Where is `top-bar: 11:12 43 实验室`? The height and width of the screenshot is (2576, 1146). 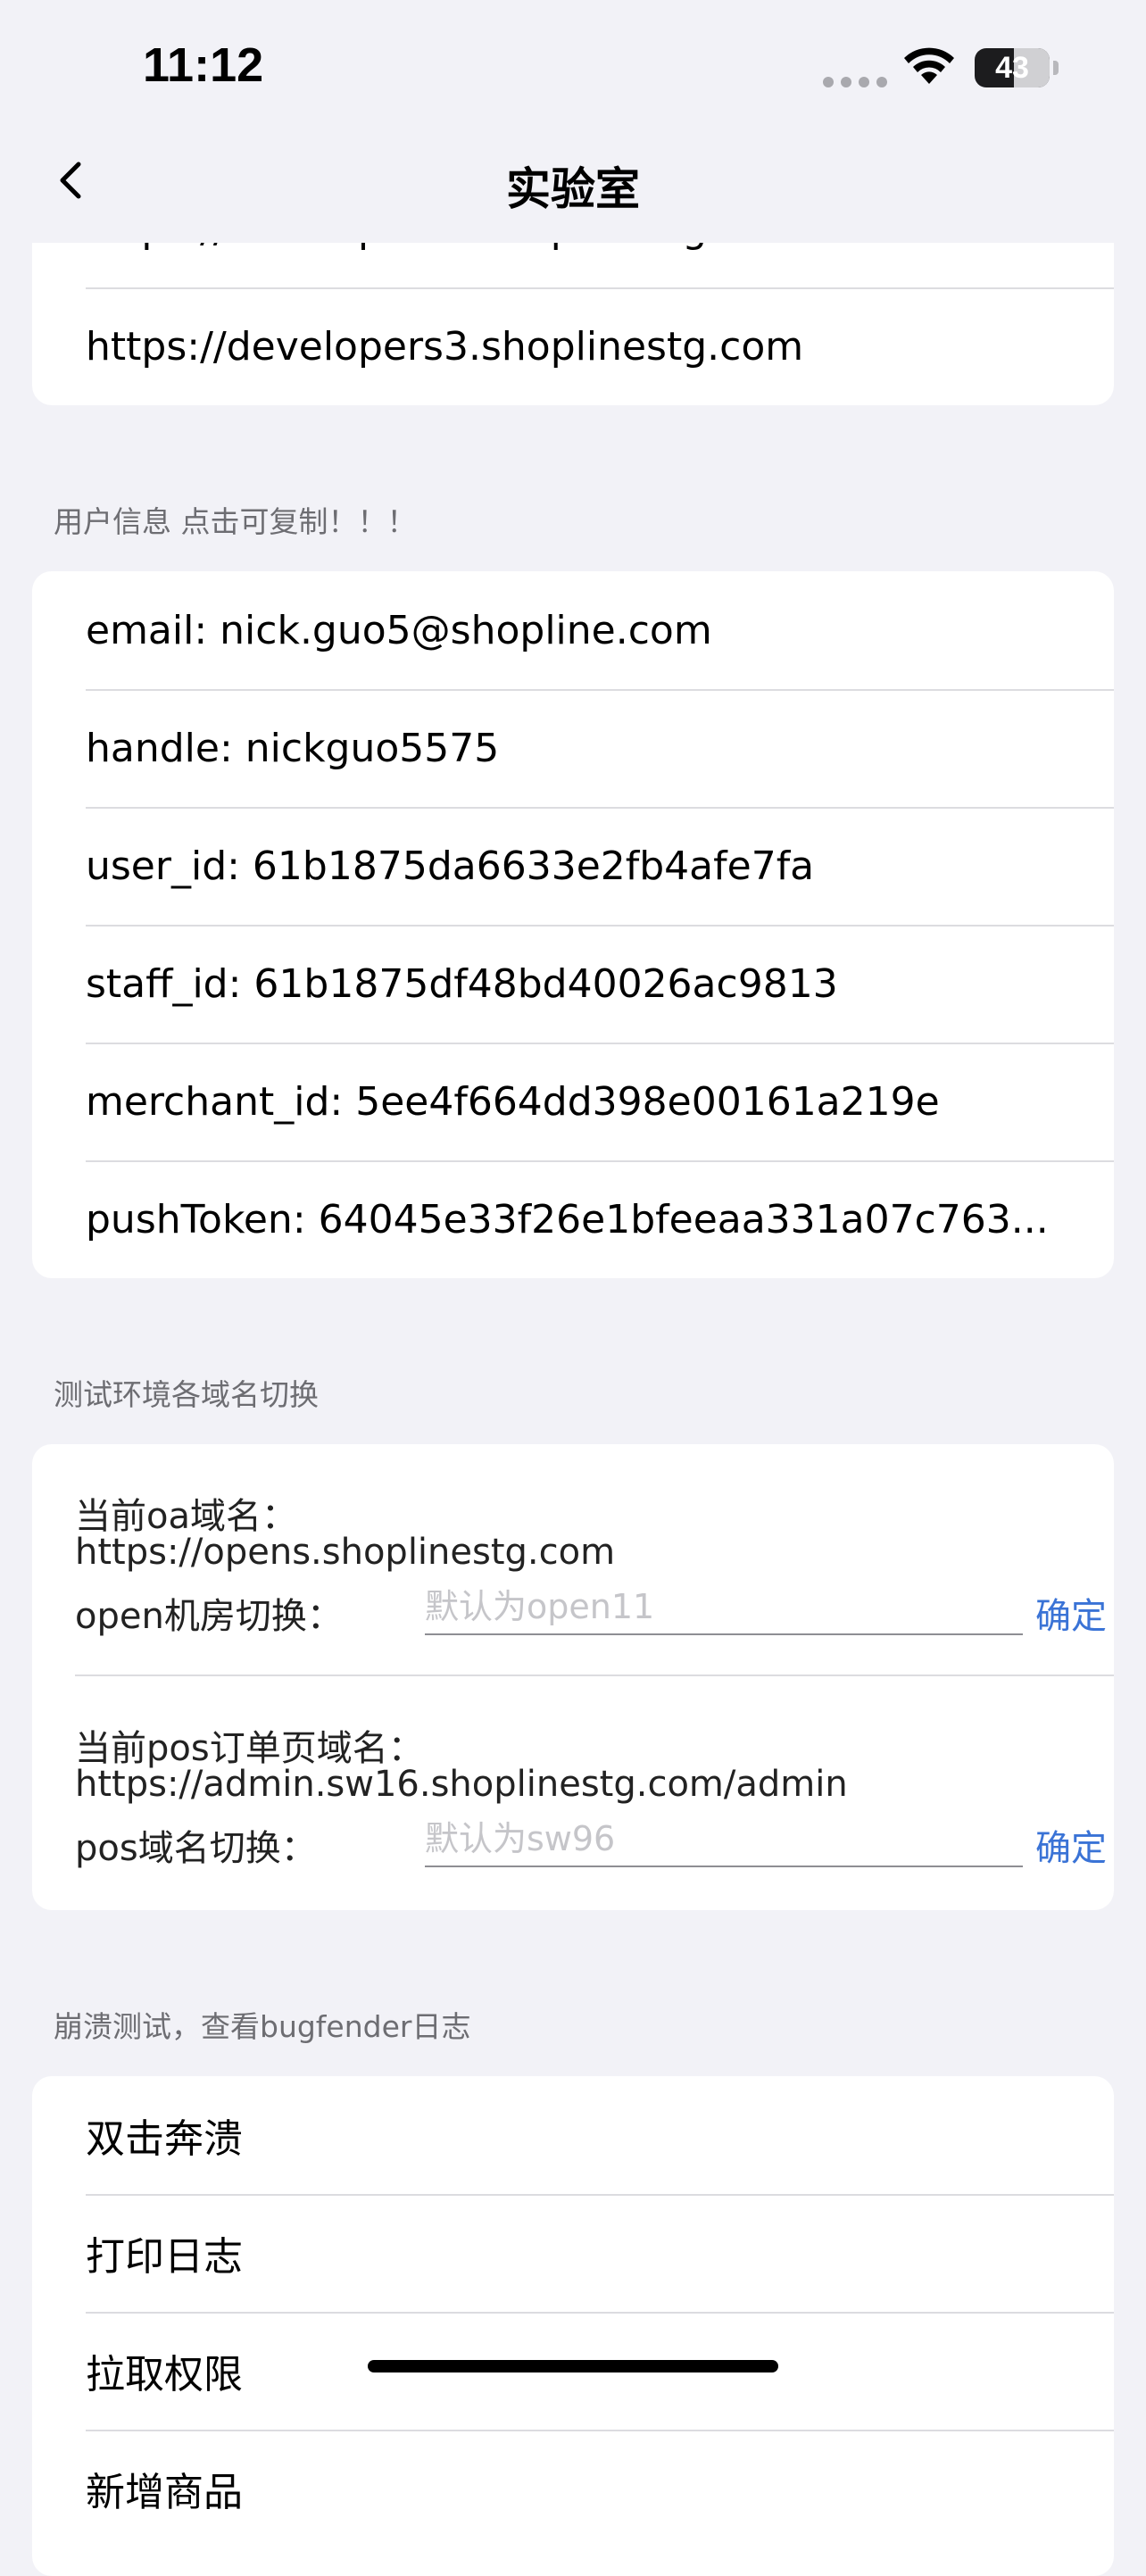
top-bar: 11:12 43 实验室 is located at coordinates (573, 122).